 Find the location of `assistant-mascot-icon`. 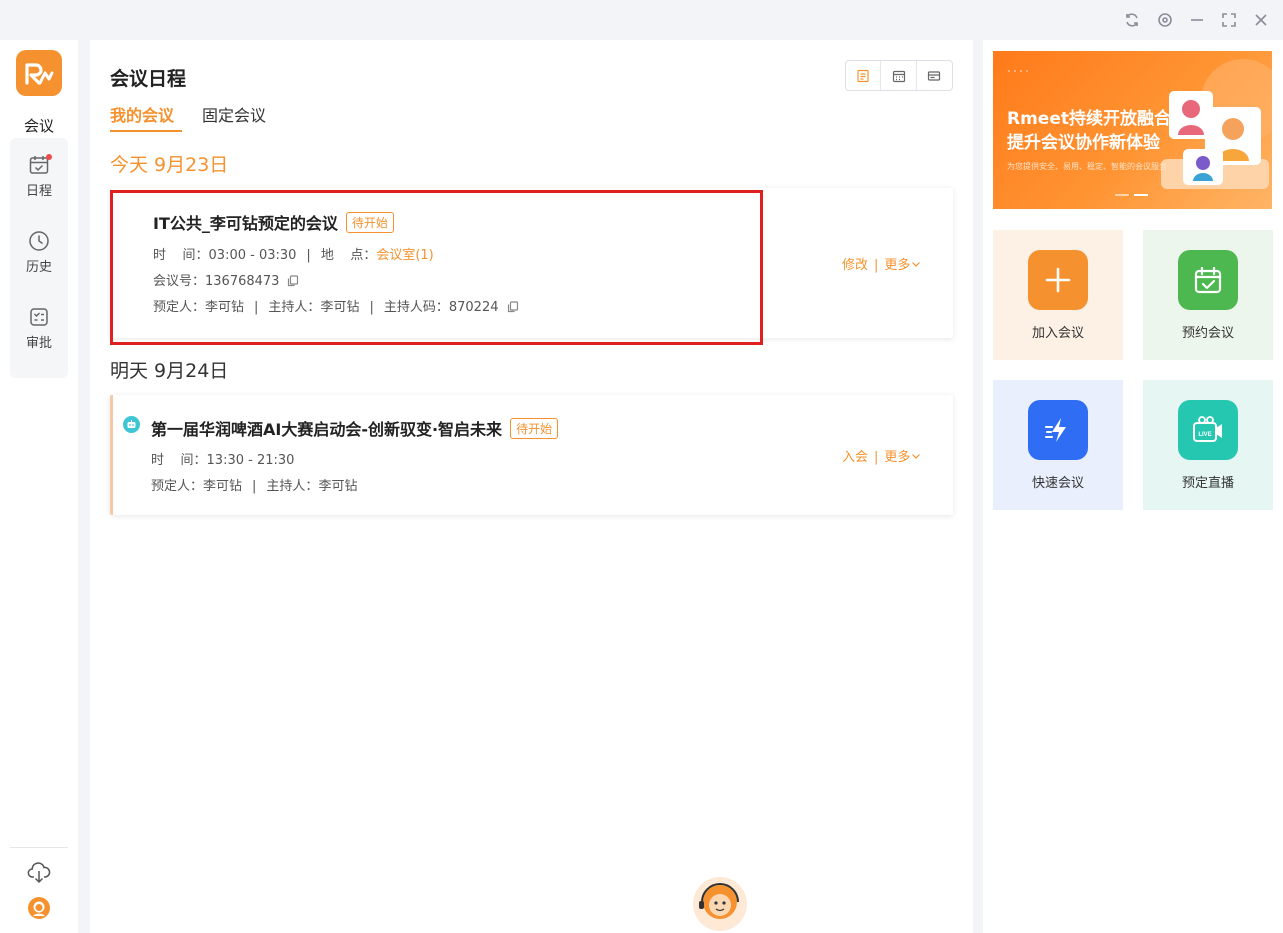

assistant-mascot-icon is located at coordinates (720, 902).